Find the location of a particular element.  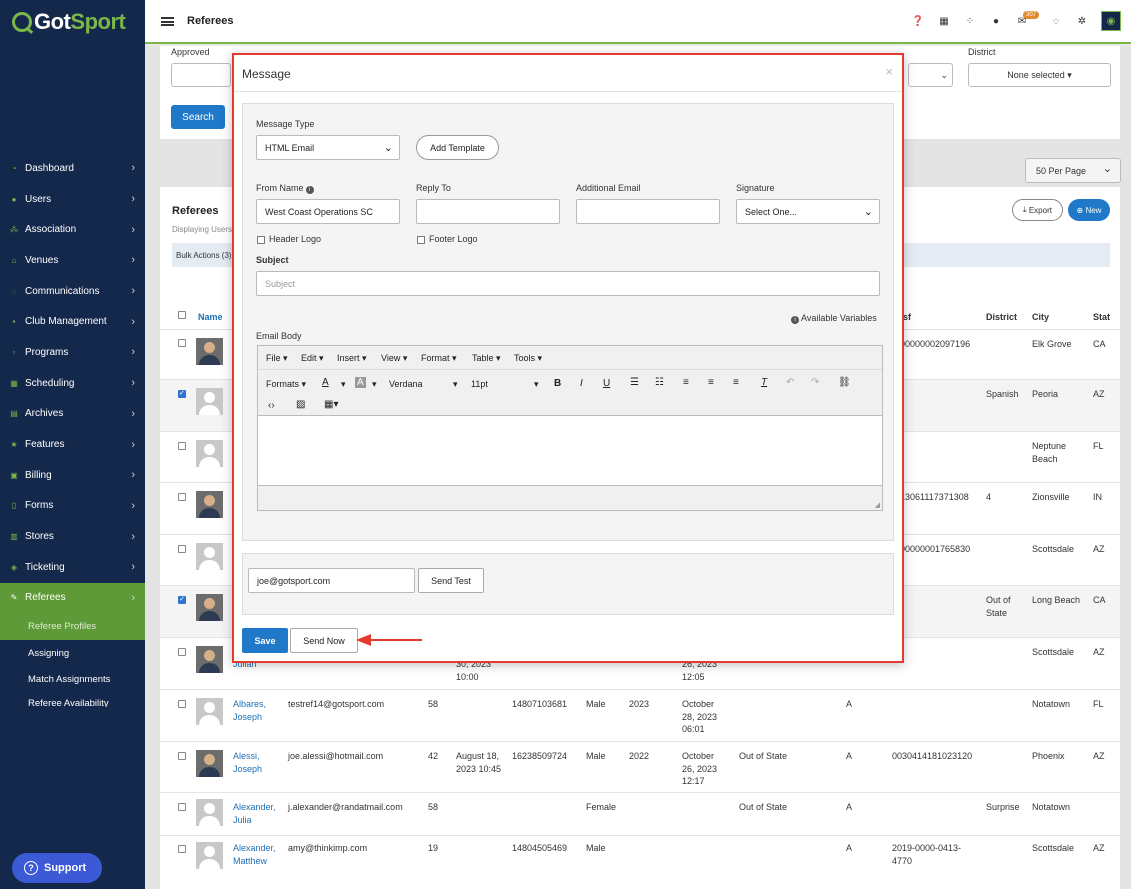

apps-icon: ⁘ is located at coordinates (970, 21).